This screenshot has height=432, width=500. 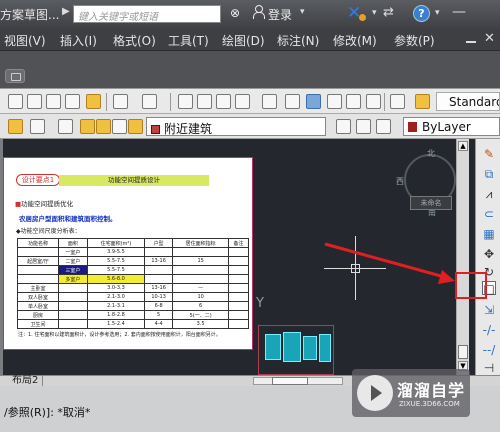 I want to click on trim-icon: -/-, so click(x=489, y=330).